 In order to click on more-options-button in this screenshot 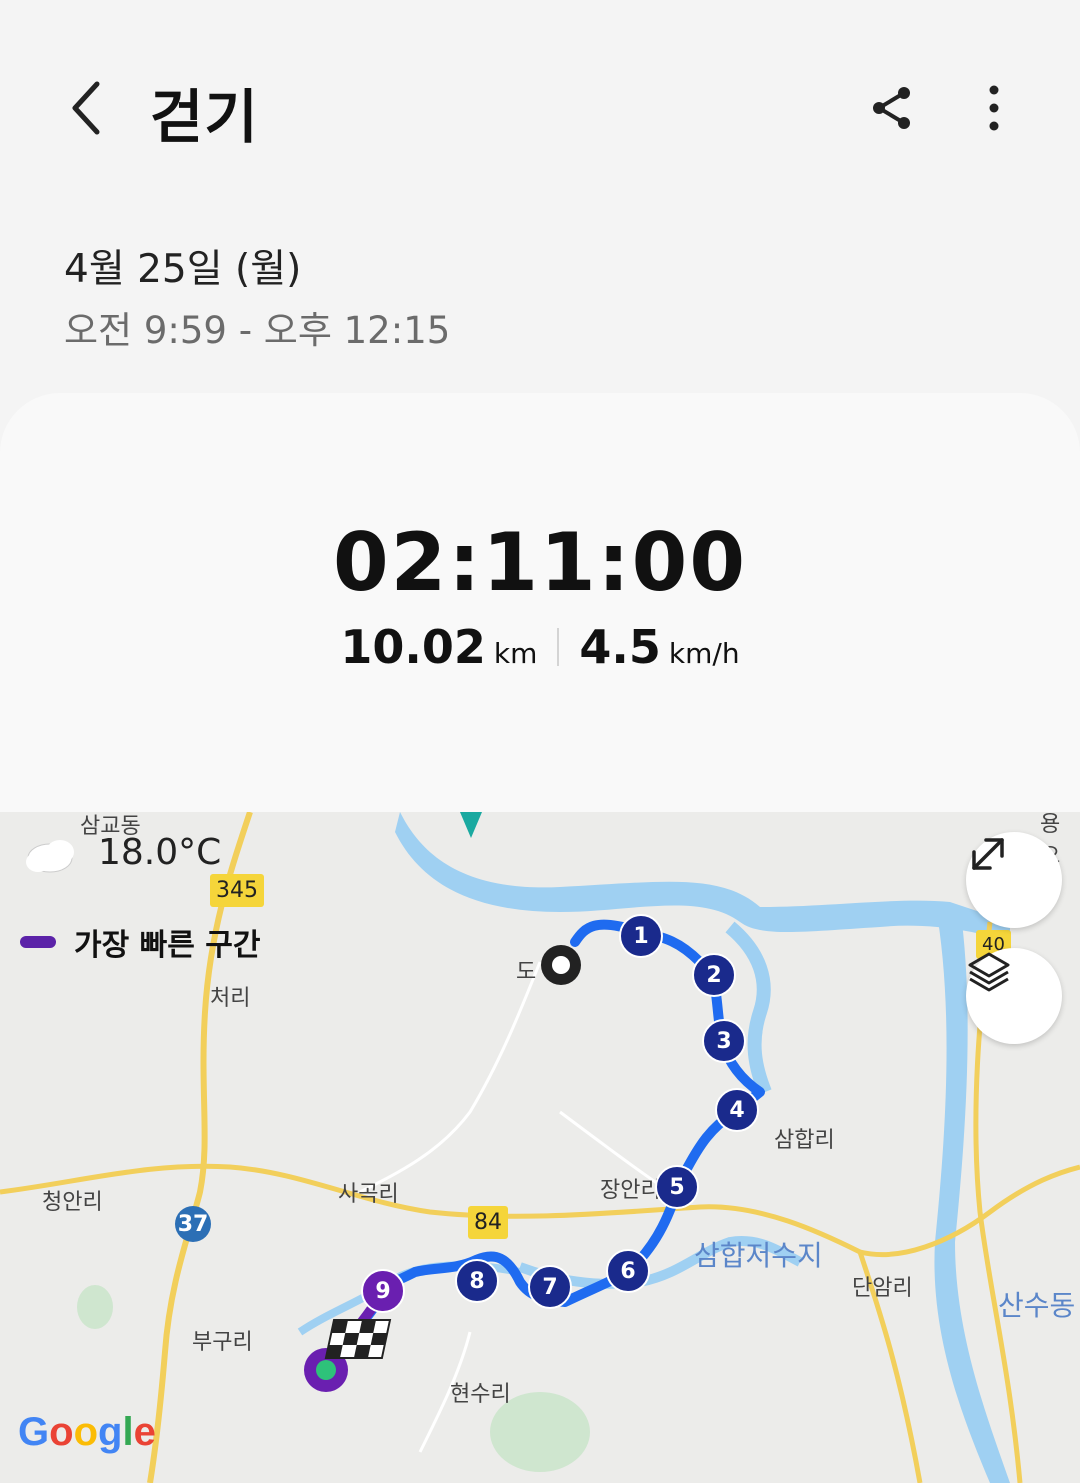, I will do `click(994, 108)`.